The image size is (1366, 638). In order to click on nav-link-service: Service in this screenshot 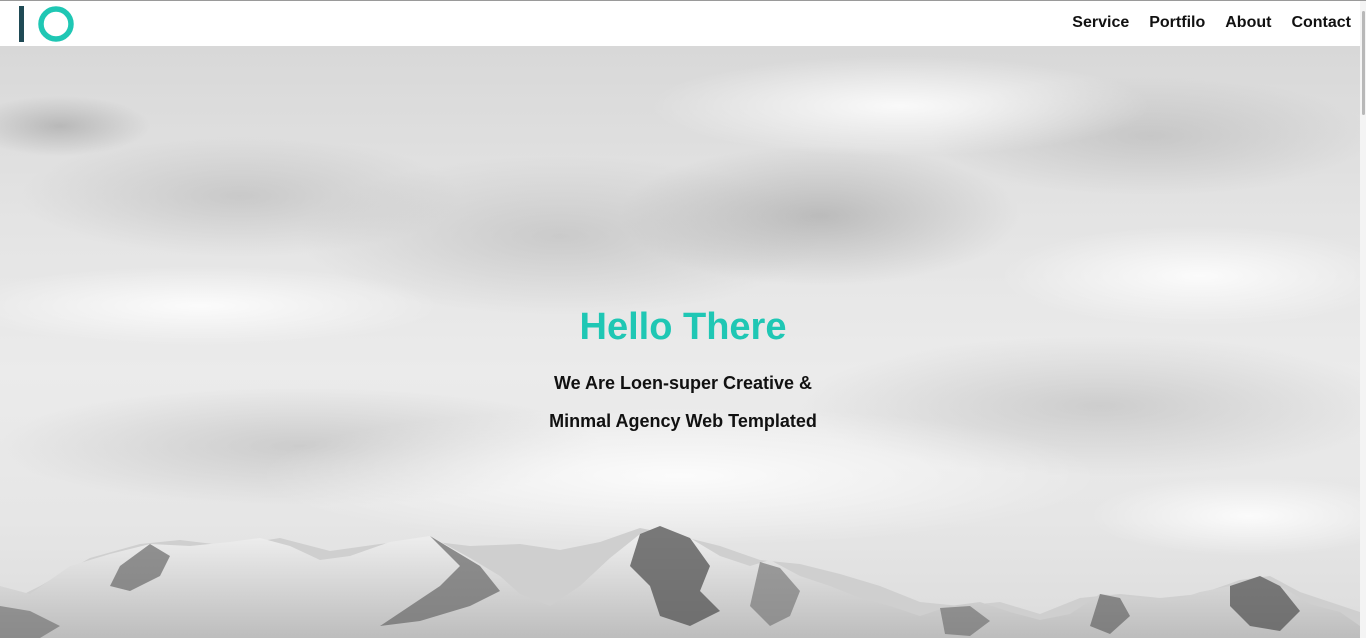, I will do `click(1100, 23)`.